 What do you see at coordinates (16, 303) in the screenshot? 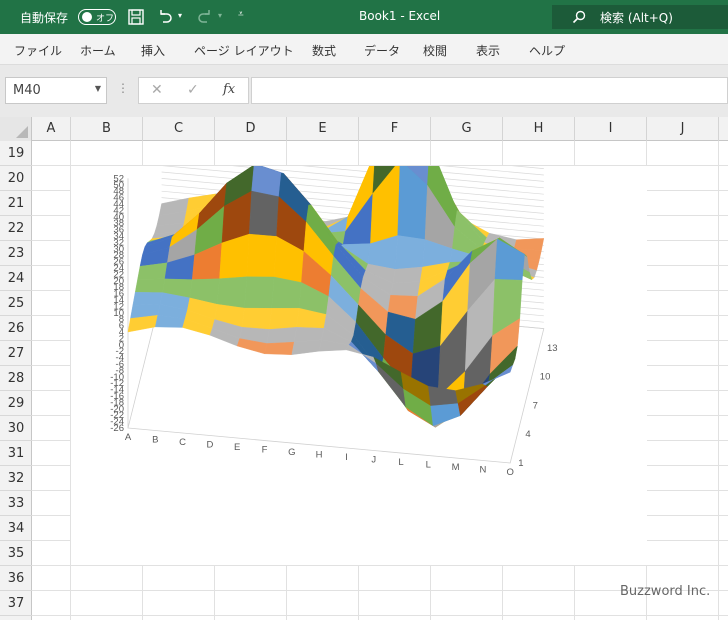
I see `row-header: 25` at bounding box center [16, 303].